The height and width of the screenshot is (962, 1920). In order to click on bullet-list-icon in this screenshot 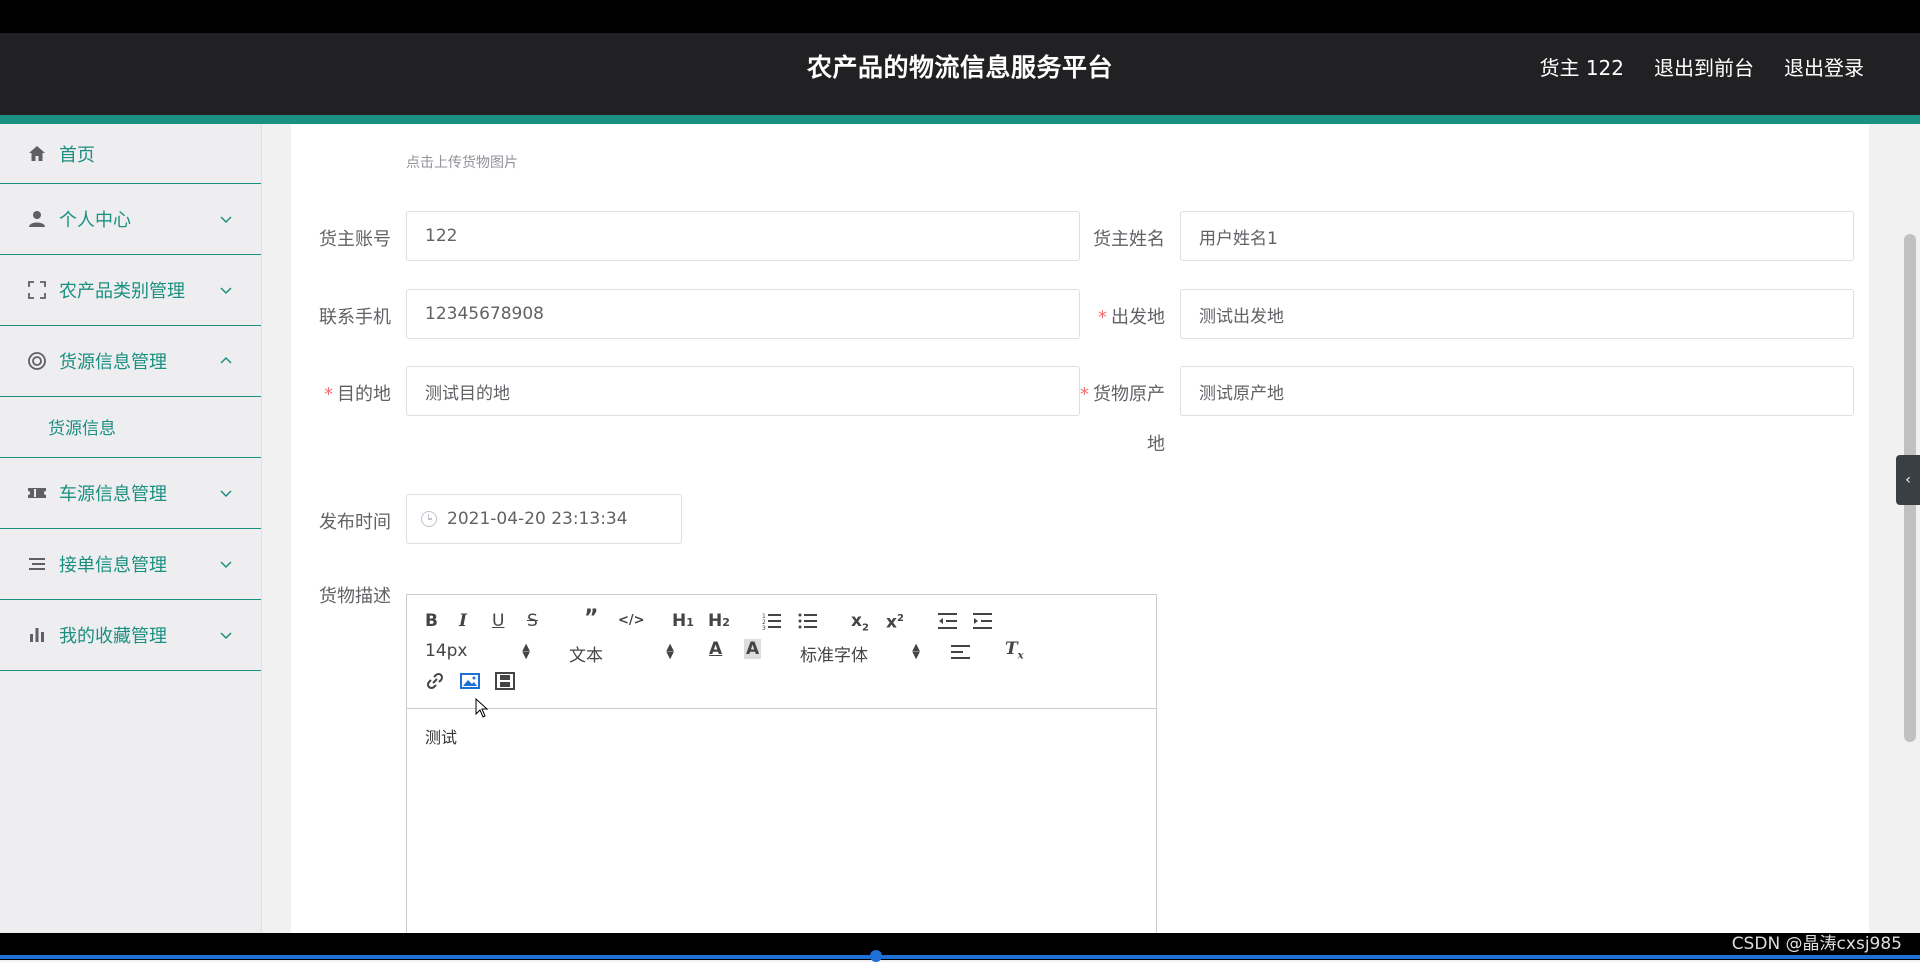, I will do `click(808, 621)`.